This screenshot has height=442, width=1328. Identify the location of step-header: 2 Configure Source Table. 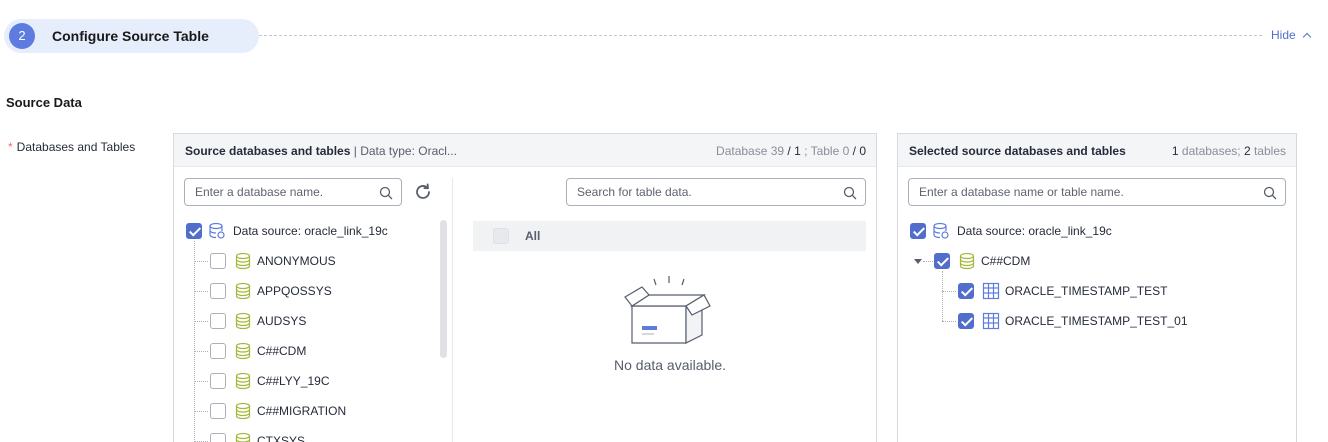
(131, 36).